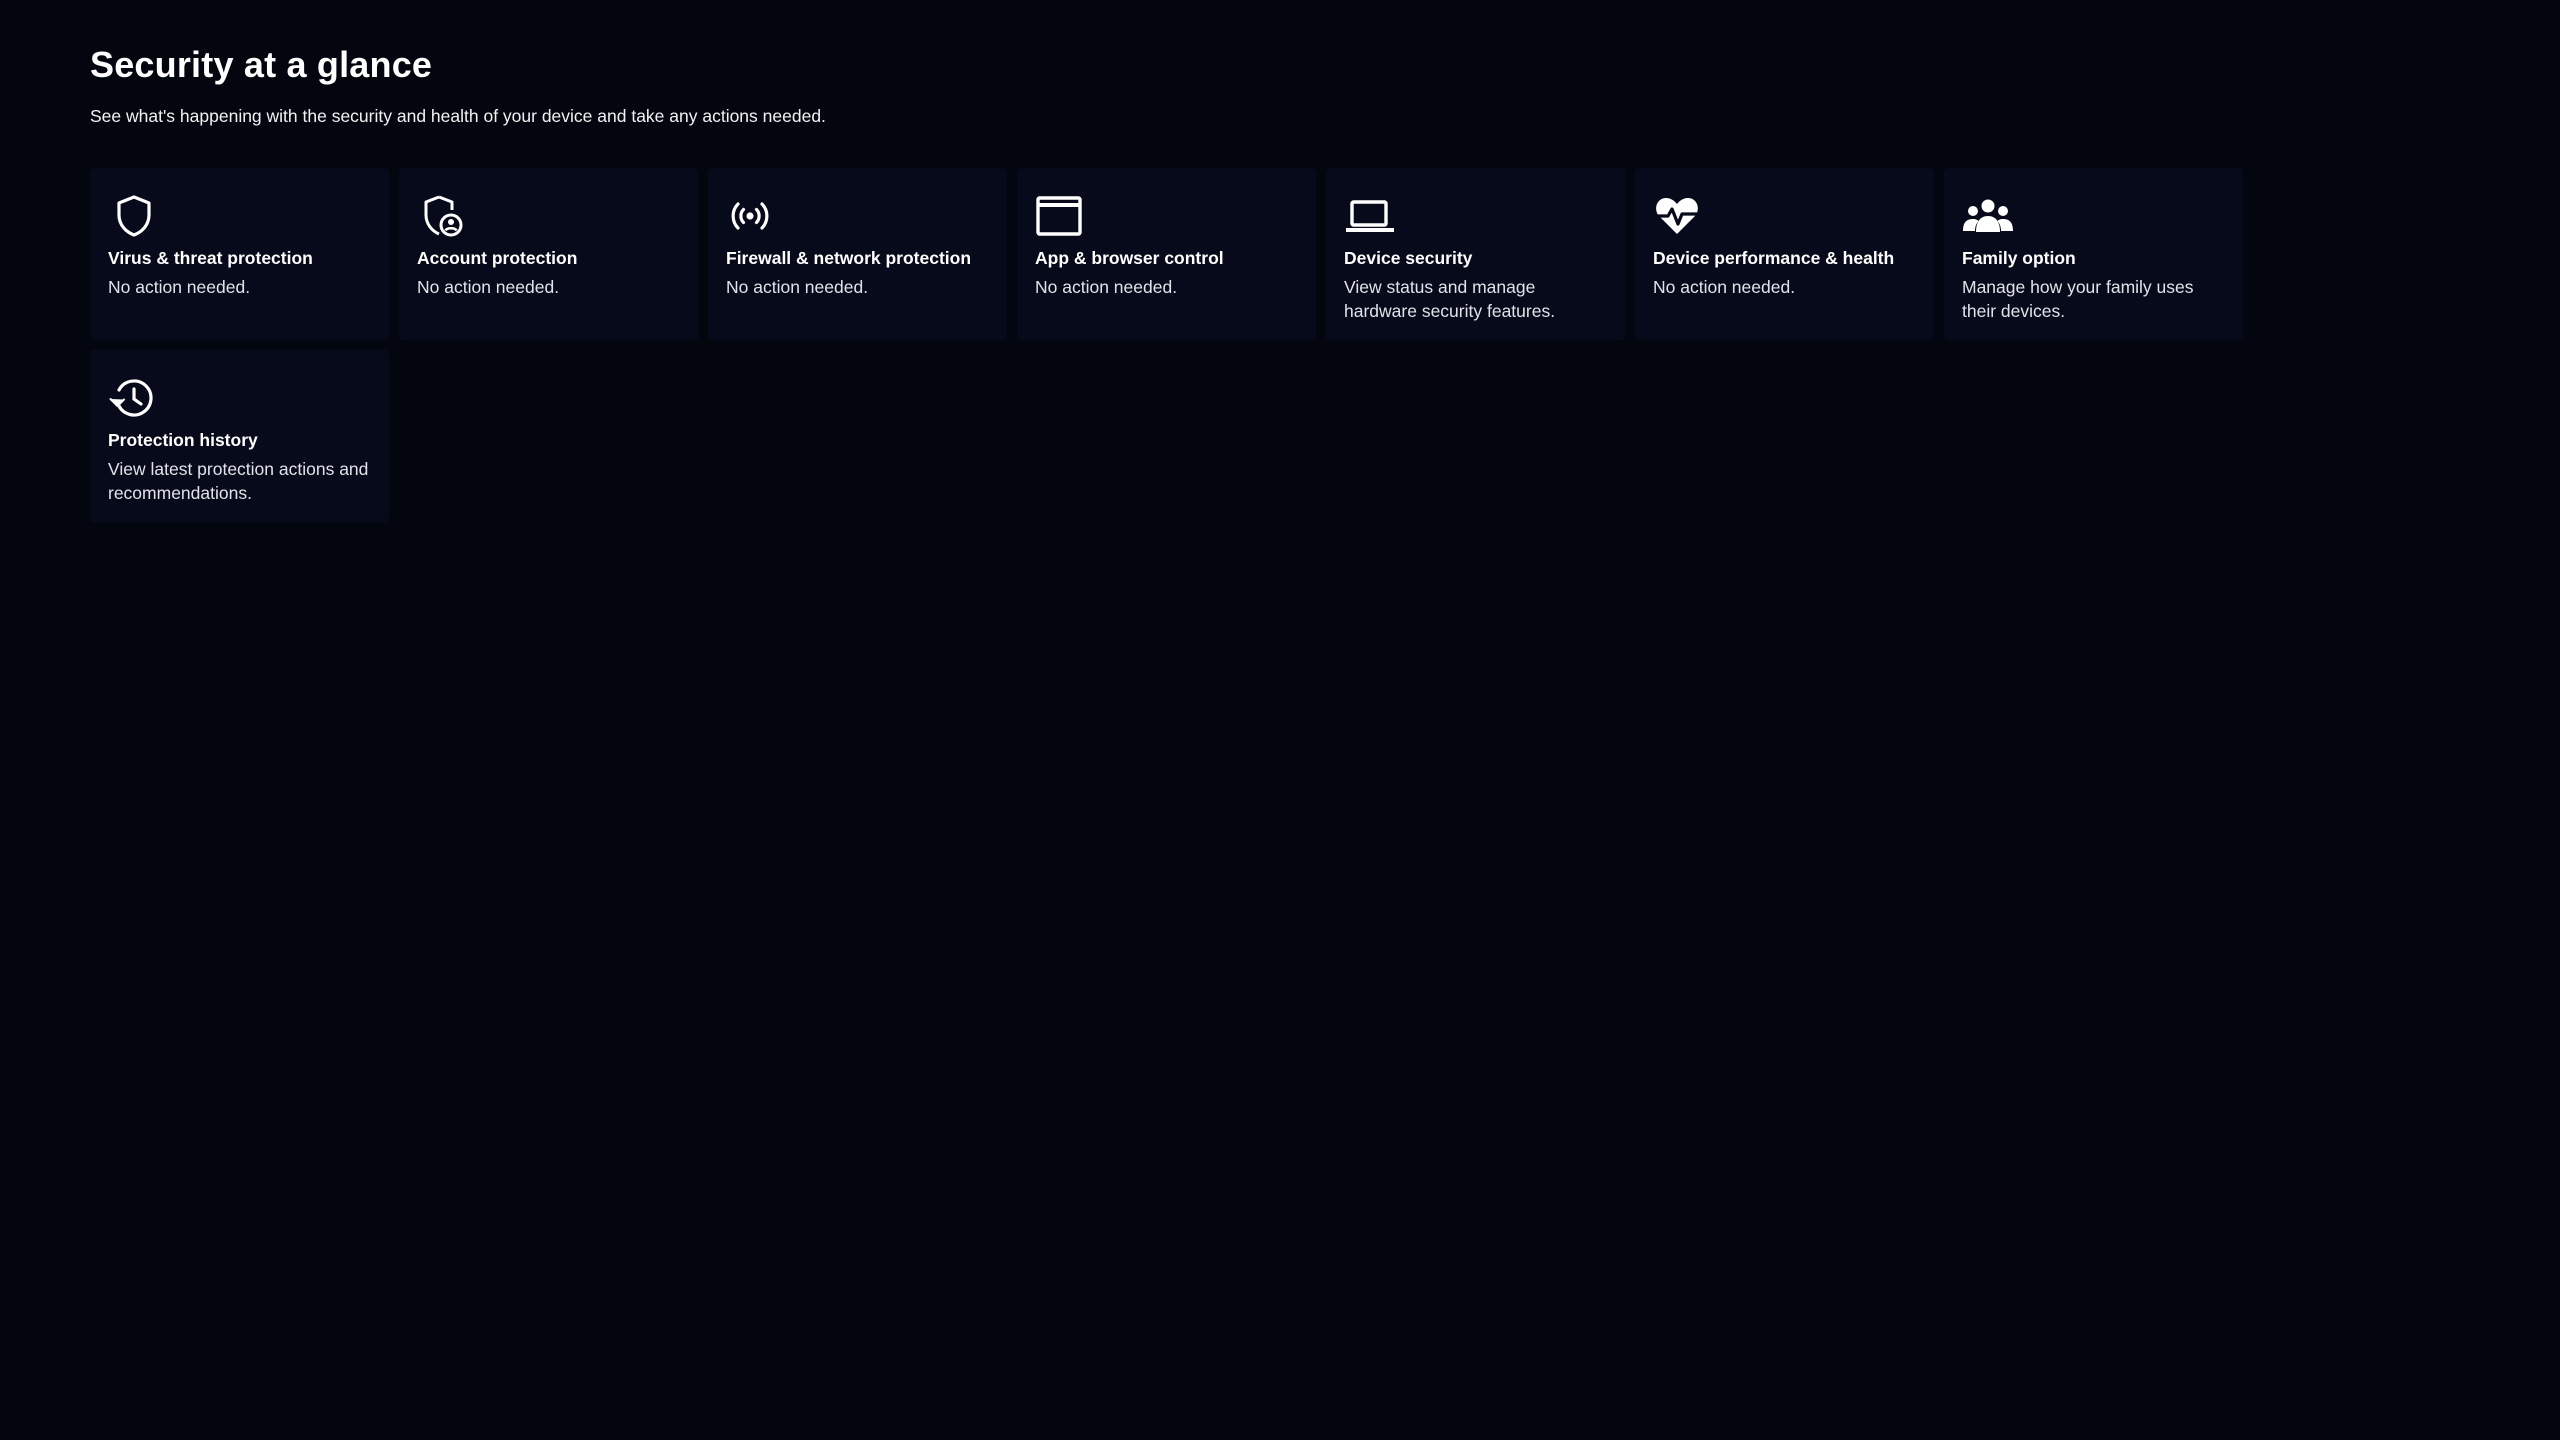 The width and height of the screenshot is (2560, 1440). I want to click on wireless-broadcast-icon, so click(752, 216).